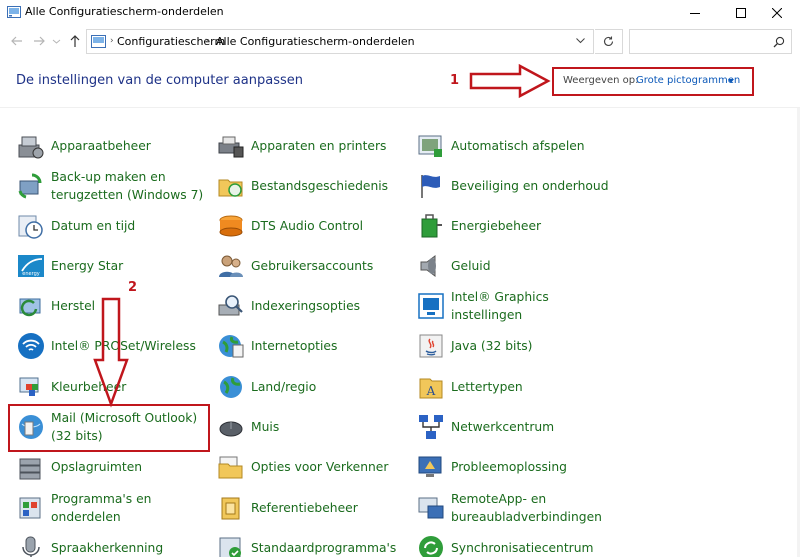 This screenshot has height=557, width=800. I want to click on wifi-icon, so click(31, 346).